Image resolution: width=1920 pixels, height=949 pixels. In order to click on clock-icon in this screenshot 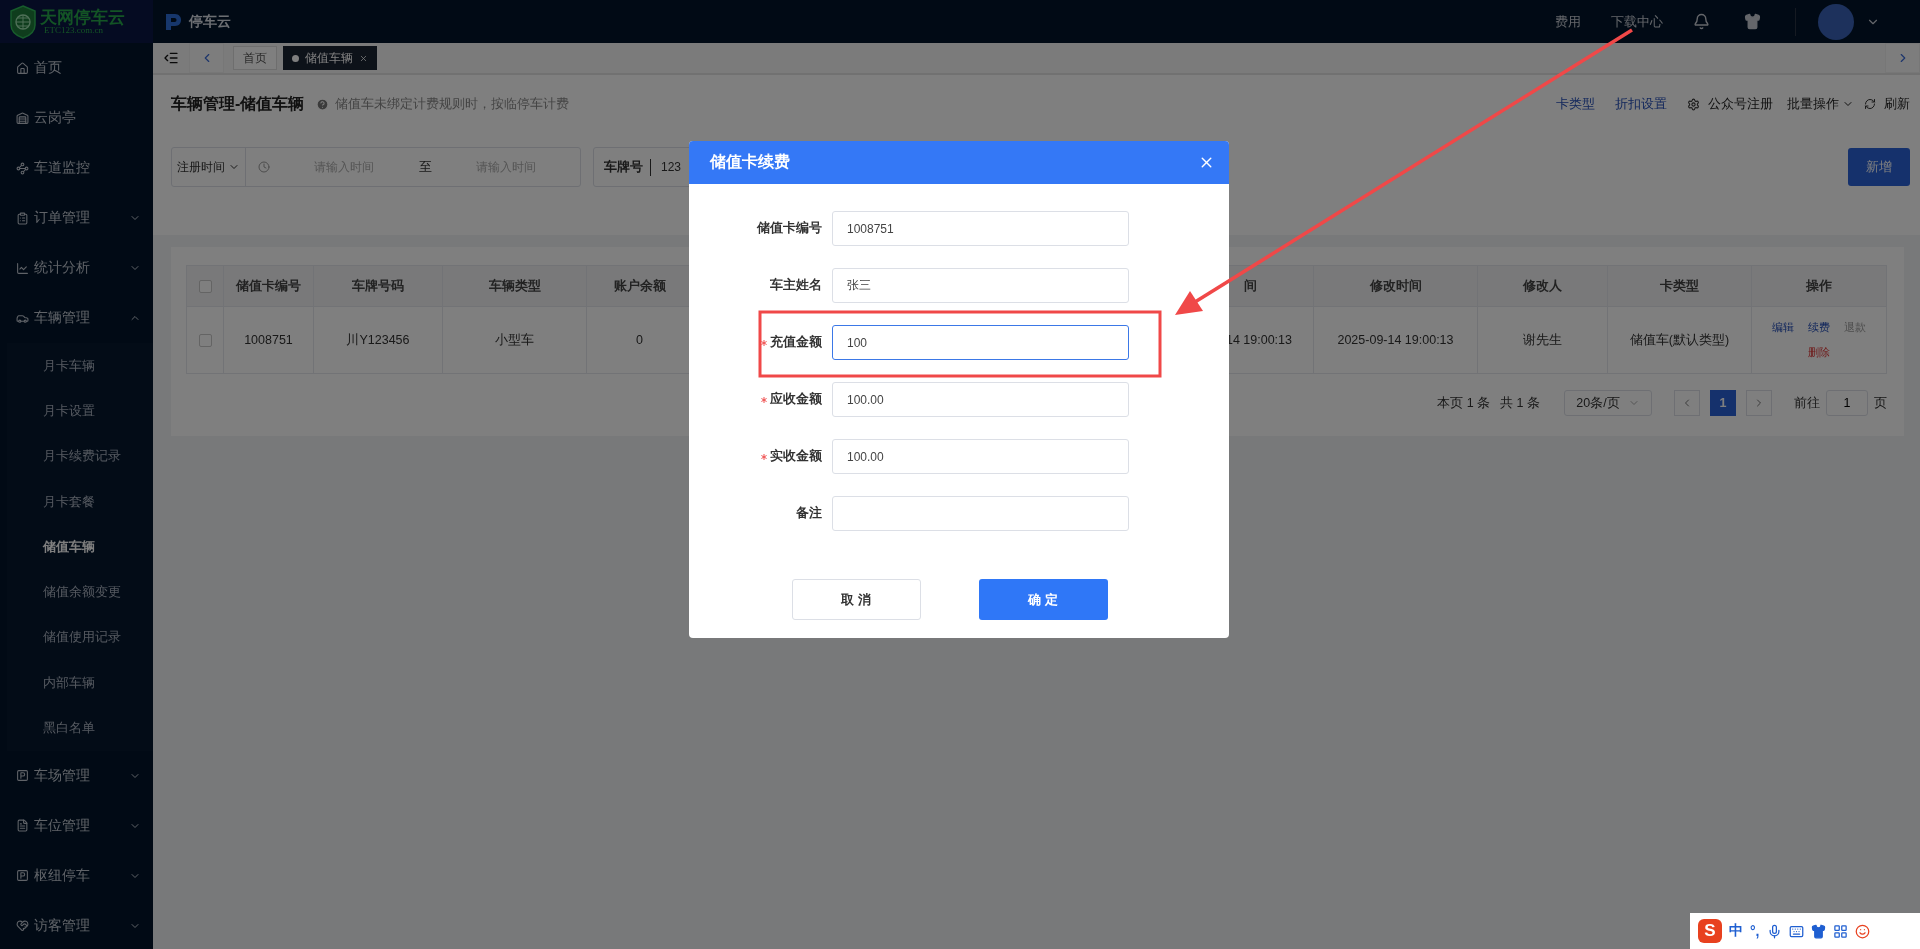, I will do `click(264, 167)`.